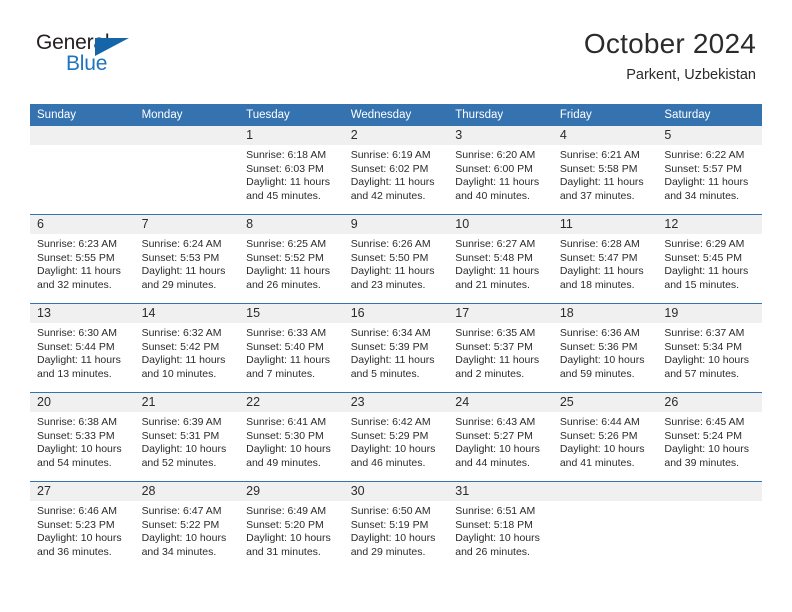 The image size is (792, 612). I want to click on sunrise-time: Sunrise: 6:46 AM, so click(77, 511).